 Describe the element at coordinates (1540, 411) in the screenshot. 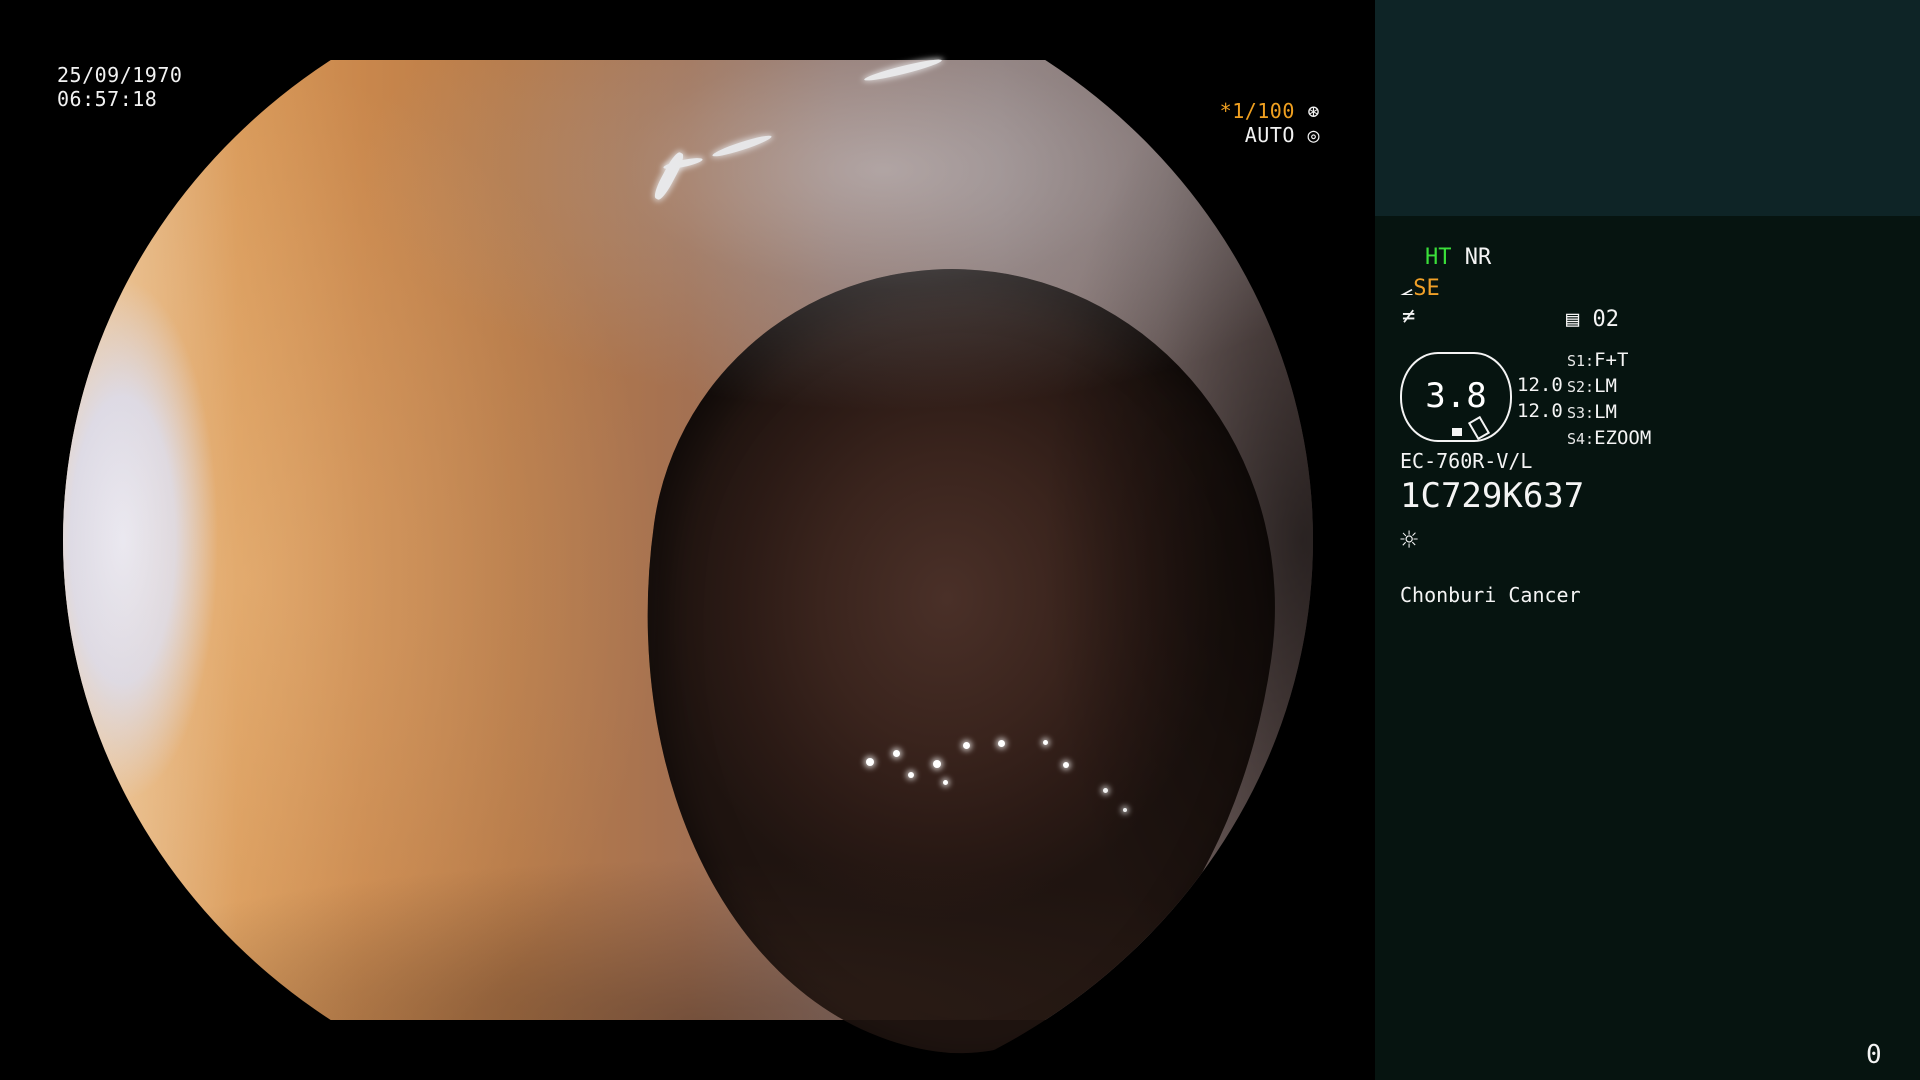

I see `value-b: 12.0` at that location.